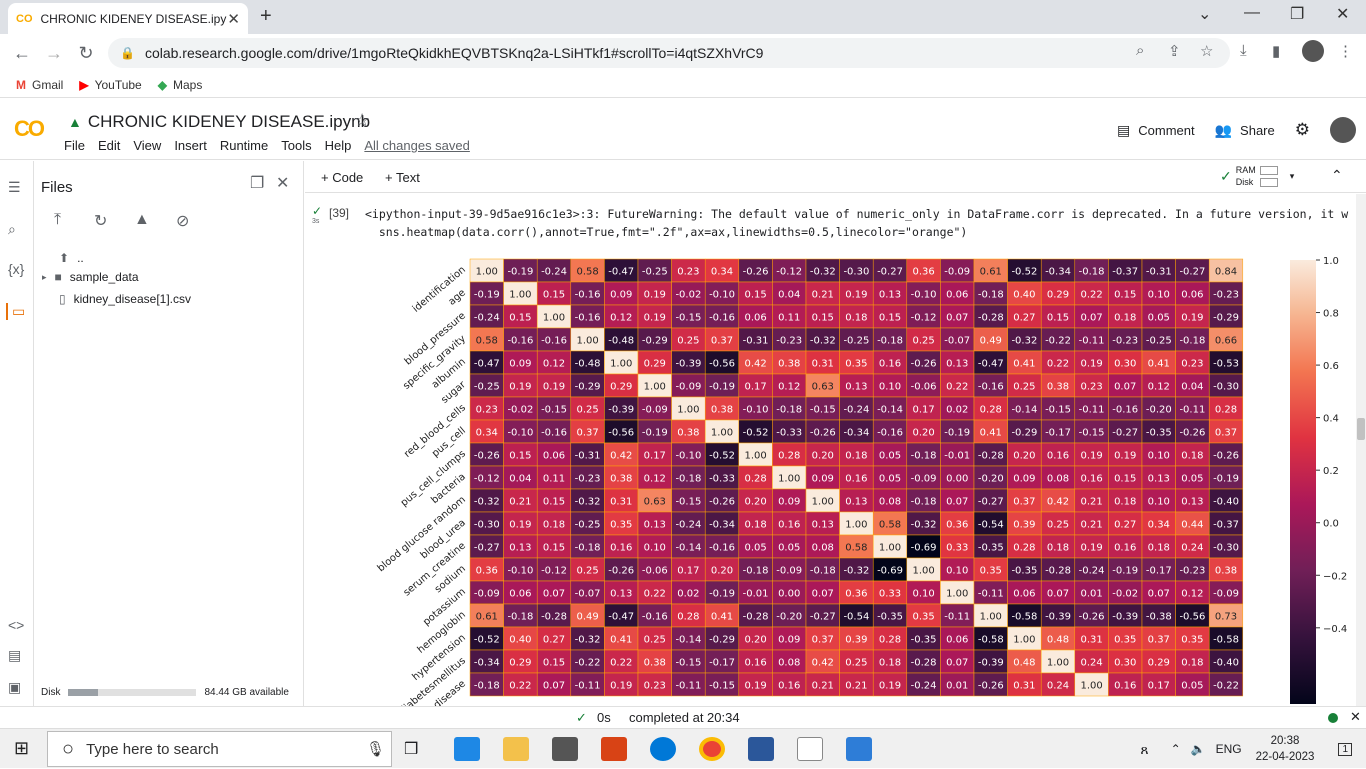  What do you see at coordinates (1276, 51) in the screenshot?
I see `side-panel-icon: ▮` at bounding box center [1276, 51].